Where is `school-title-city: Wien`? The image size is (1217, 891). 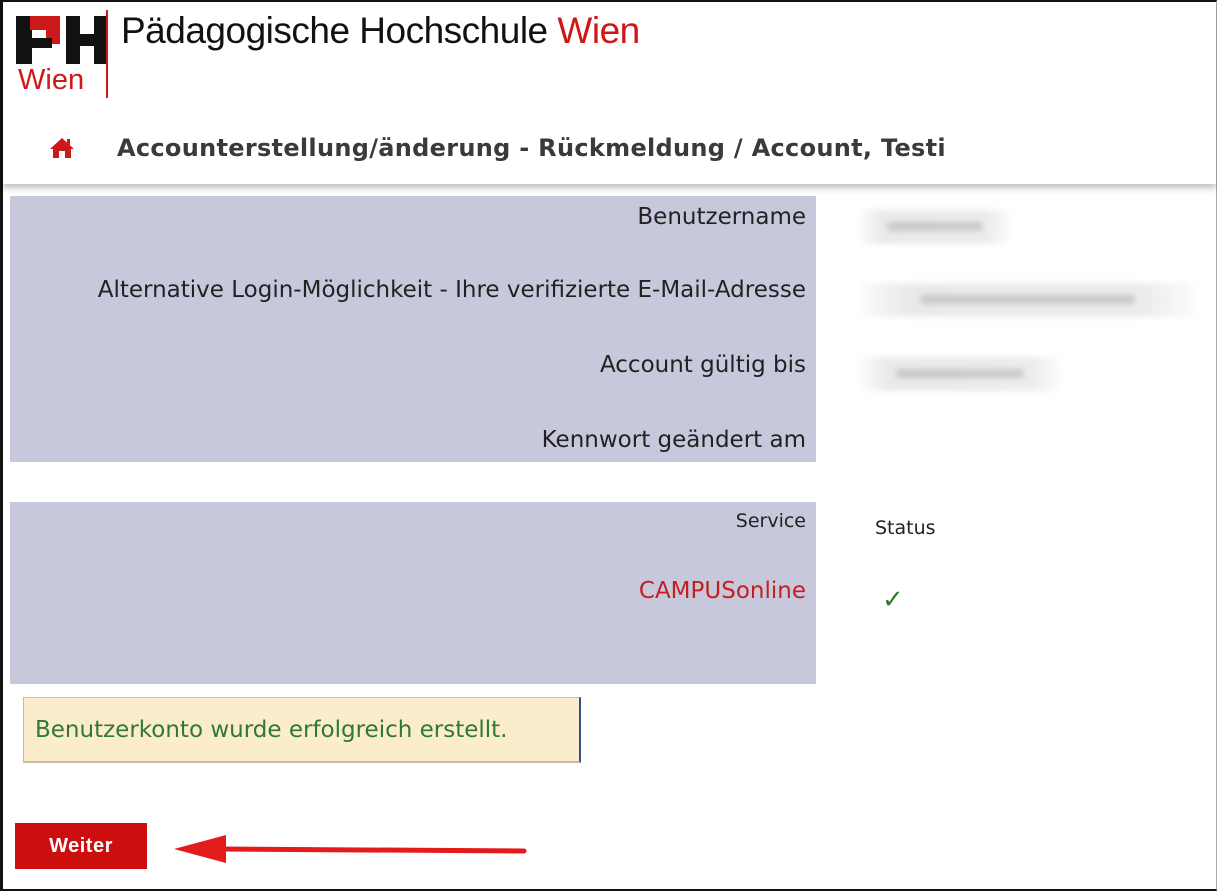 school-title-city: Wien is located at coordinates (598, 30).